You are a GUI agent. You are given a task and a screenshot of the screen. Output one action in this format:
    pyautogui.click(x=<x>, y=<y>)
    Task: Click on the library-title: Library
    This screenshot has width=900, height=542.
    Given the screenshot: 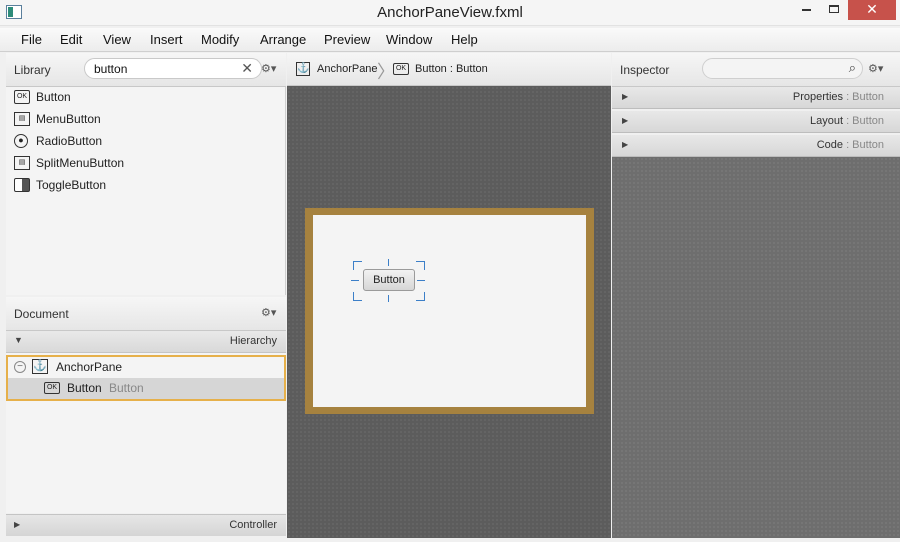 What is the action you would take?
    pyautogui.click(x=32, y=70)
    